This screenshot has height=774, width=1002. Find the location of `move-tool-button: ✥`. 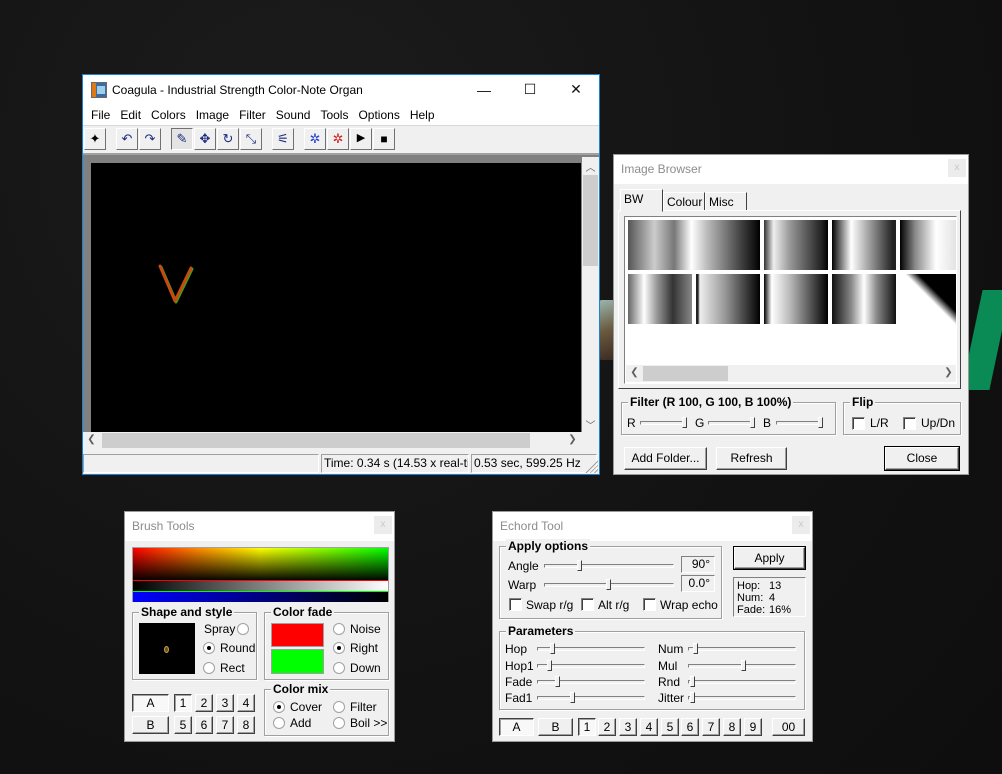

move-tool-button: ✥ is located at coordinates (205, 138).